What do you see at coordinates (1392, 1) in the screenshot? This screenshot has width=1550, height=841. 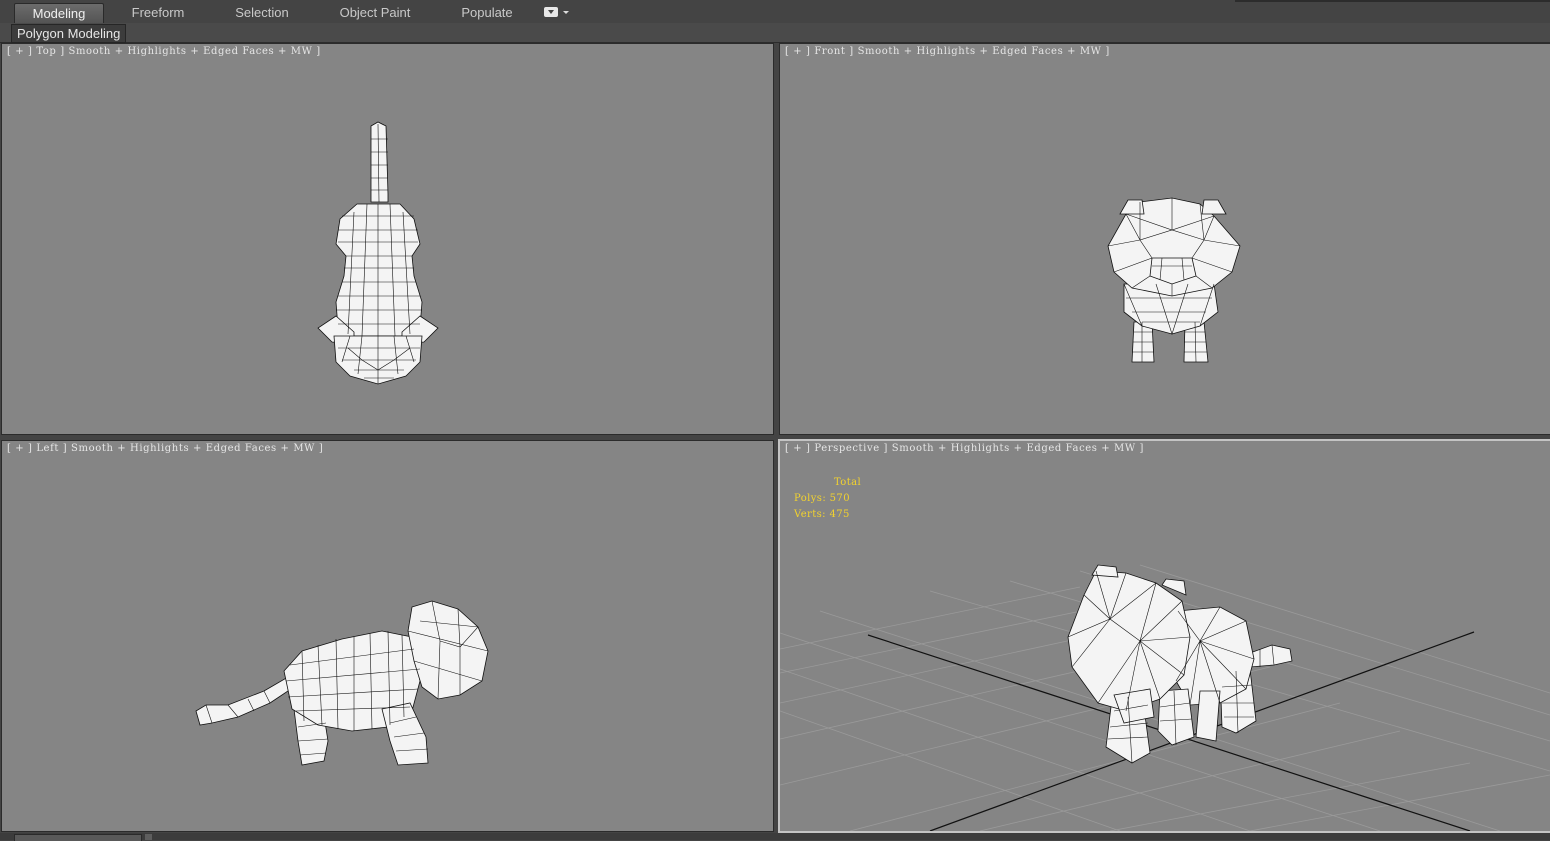 I see `title-rule` at bounding box center [1392, 1].